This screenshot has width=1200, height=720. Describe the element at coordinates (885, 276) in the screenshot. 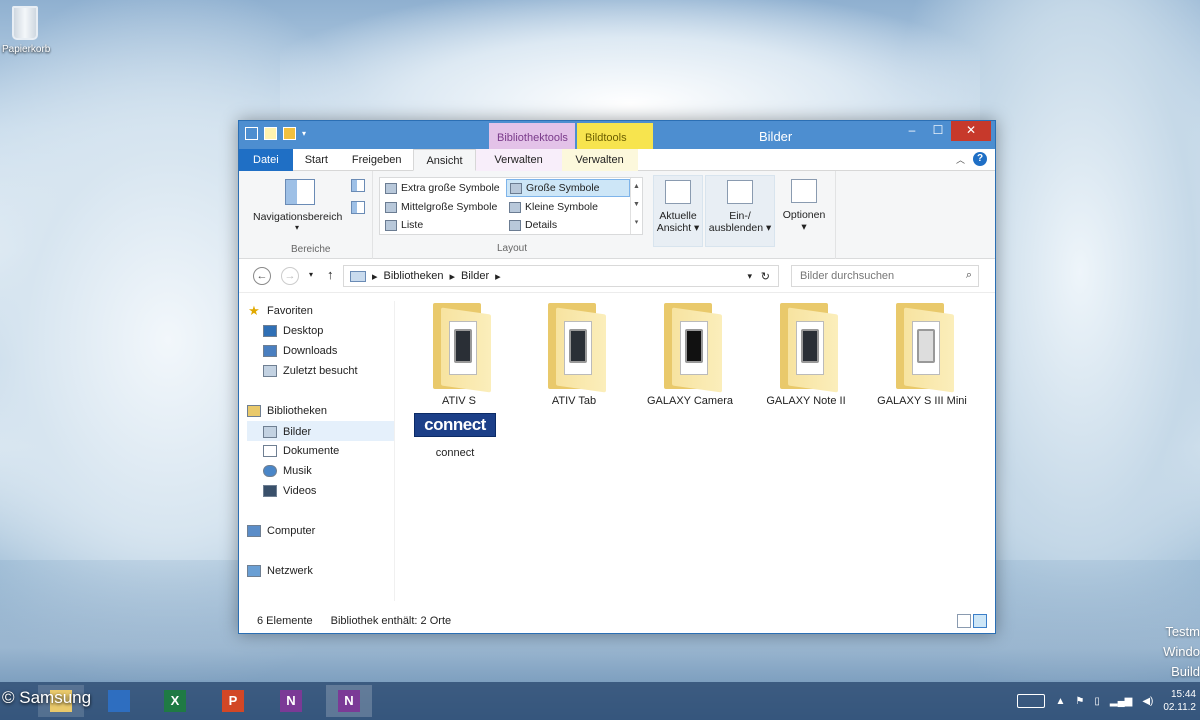

I see `search-input: Bilder durchsuchen ⌕` at that location.